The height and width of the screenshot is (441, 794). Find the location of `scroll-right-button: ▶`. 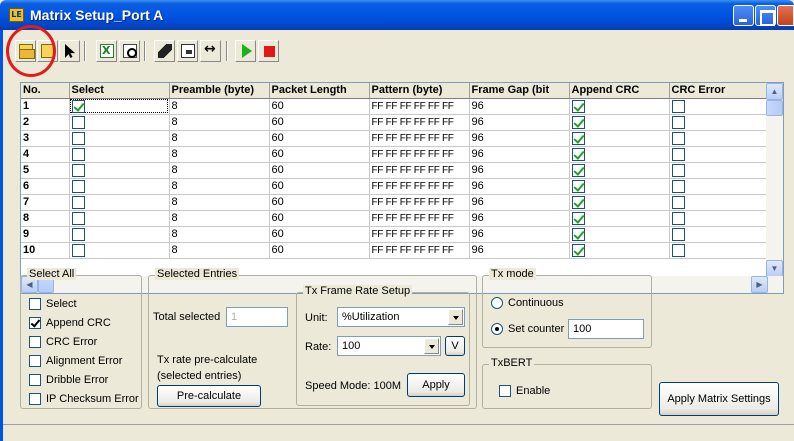

scroll-right-button: ▶ is located at coordinates (759, 284).